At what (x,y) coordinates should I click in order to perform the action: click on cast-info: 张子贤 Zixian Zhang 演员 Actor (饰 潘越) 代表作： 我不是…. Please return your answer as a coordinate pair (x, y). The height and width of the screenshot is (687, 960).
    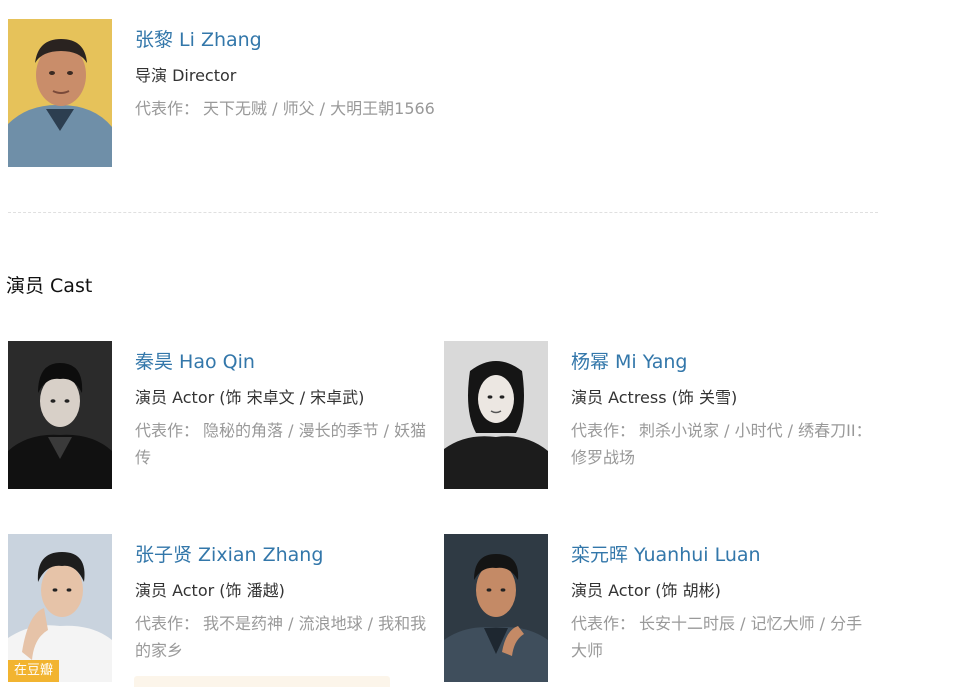
    Looking at the image, I should click on (287, 599).